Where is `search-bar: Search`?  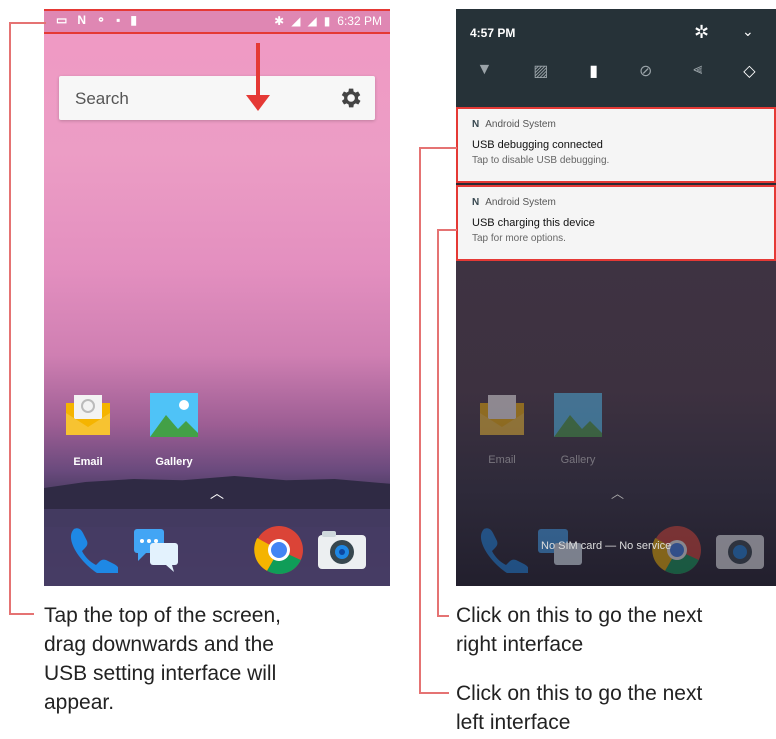 search-bar: Search is located at coordinates (217, 98).